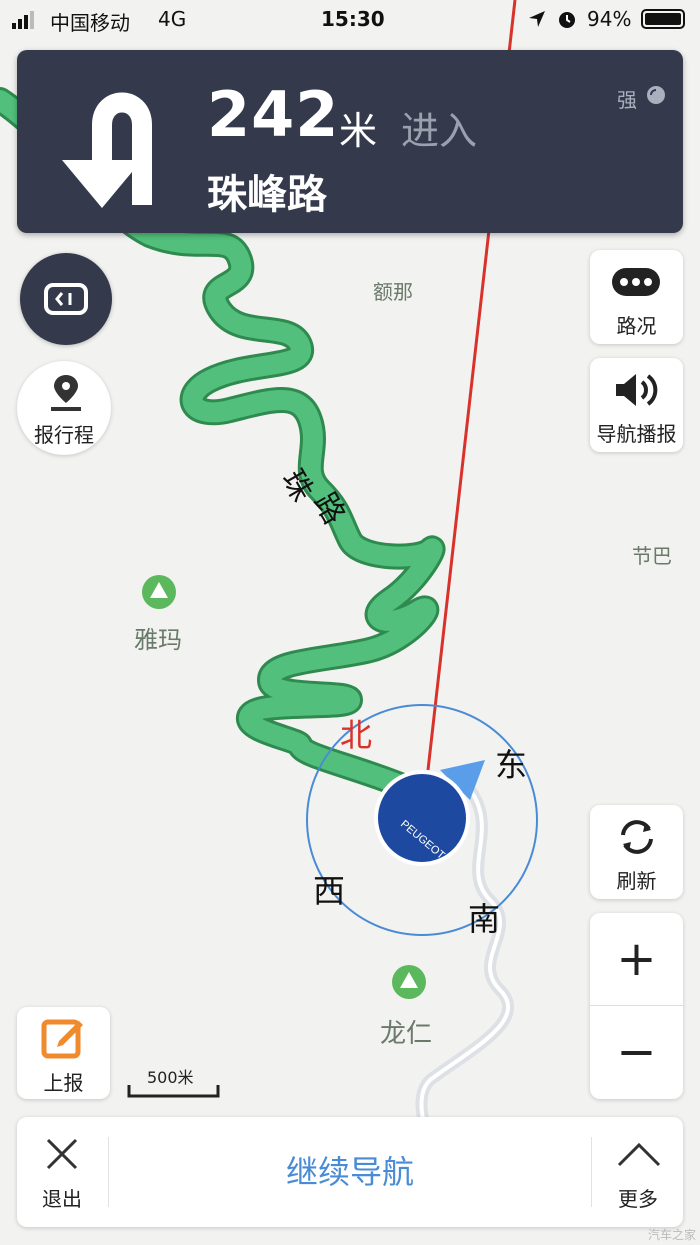 The image size is (700, 1245). I want to click on speaker-icon, so click(637, 390).